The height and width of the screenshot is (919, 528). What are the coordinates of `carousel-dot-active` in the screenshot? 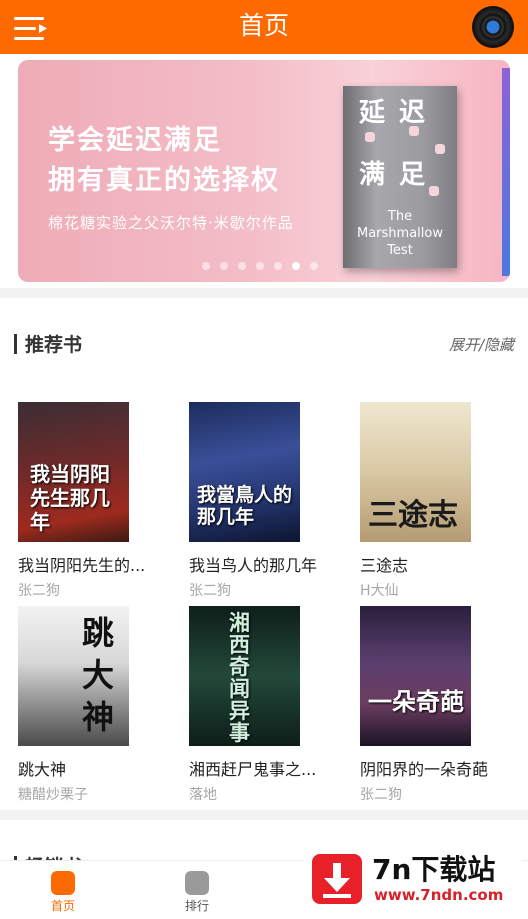 It's located at (296, 266).